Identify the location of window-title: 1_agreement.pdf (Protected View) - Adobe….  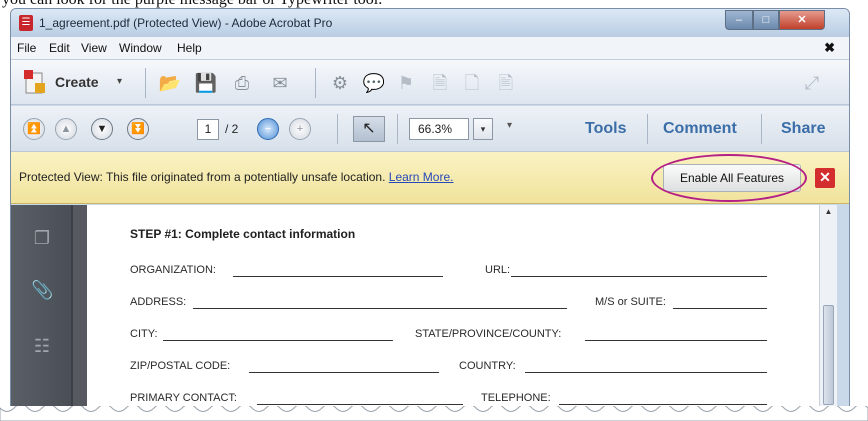
(186, 23).